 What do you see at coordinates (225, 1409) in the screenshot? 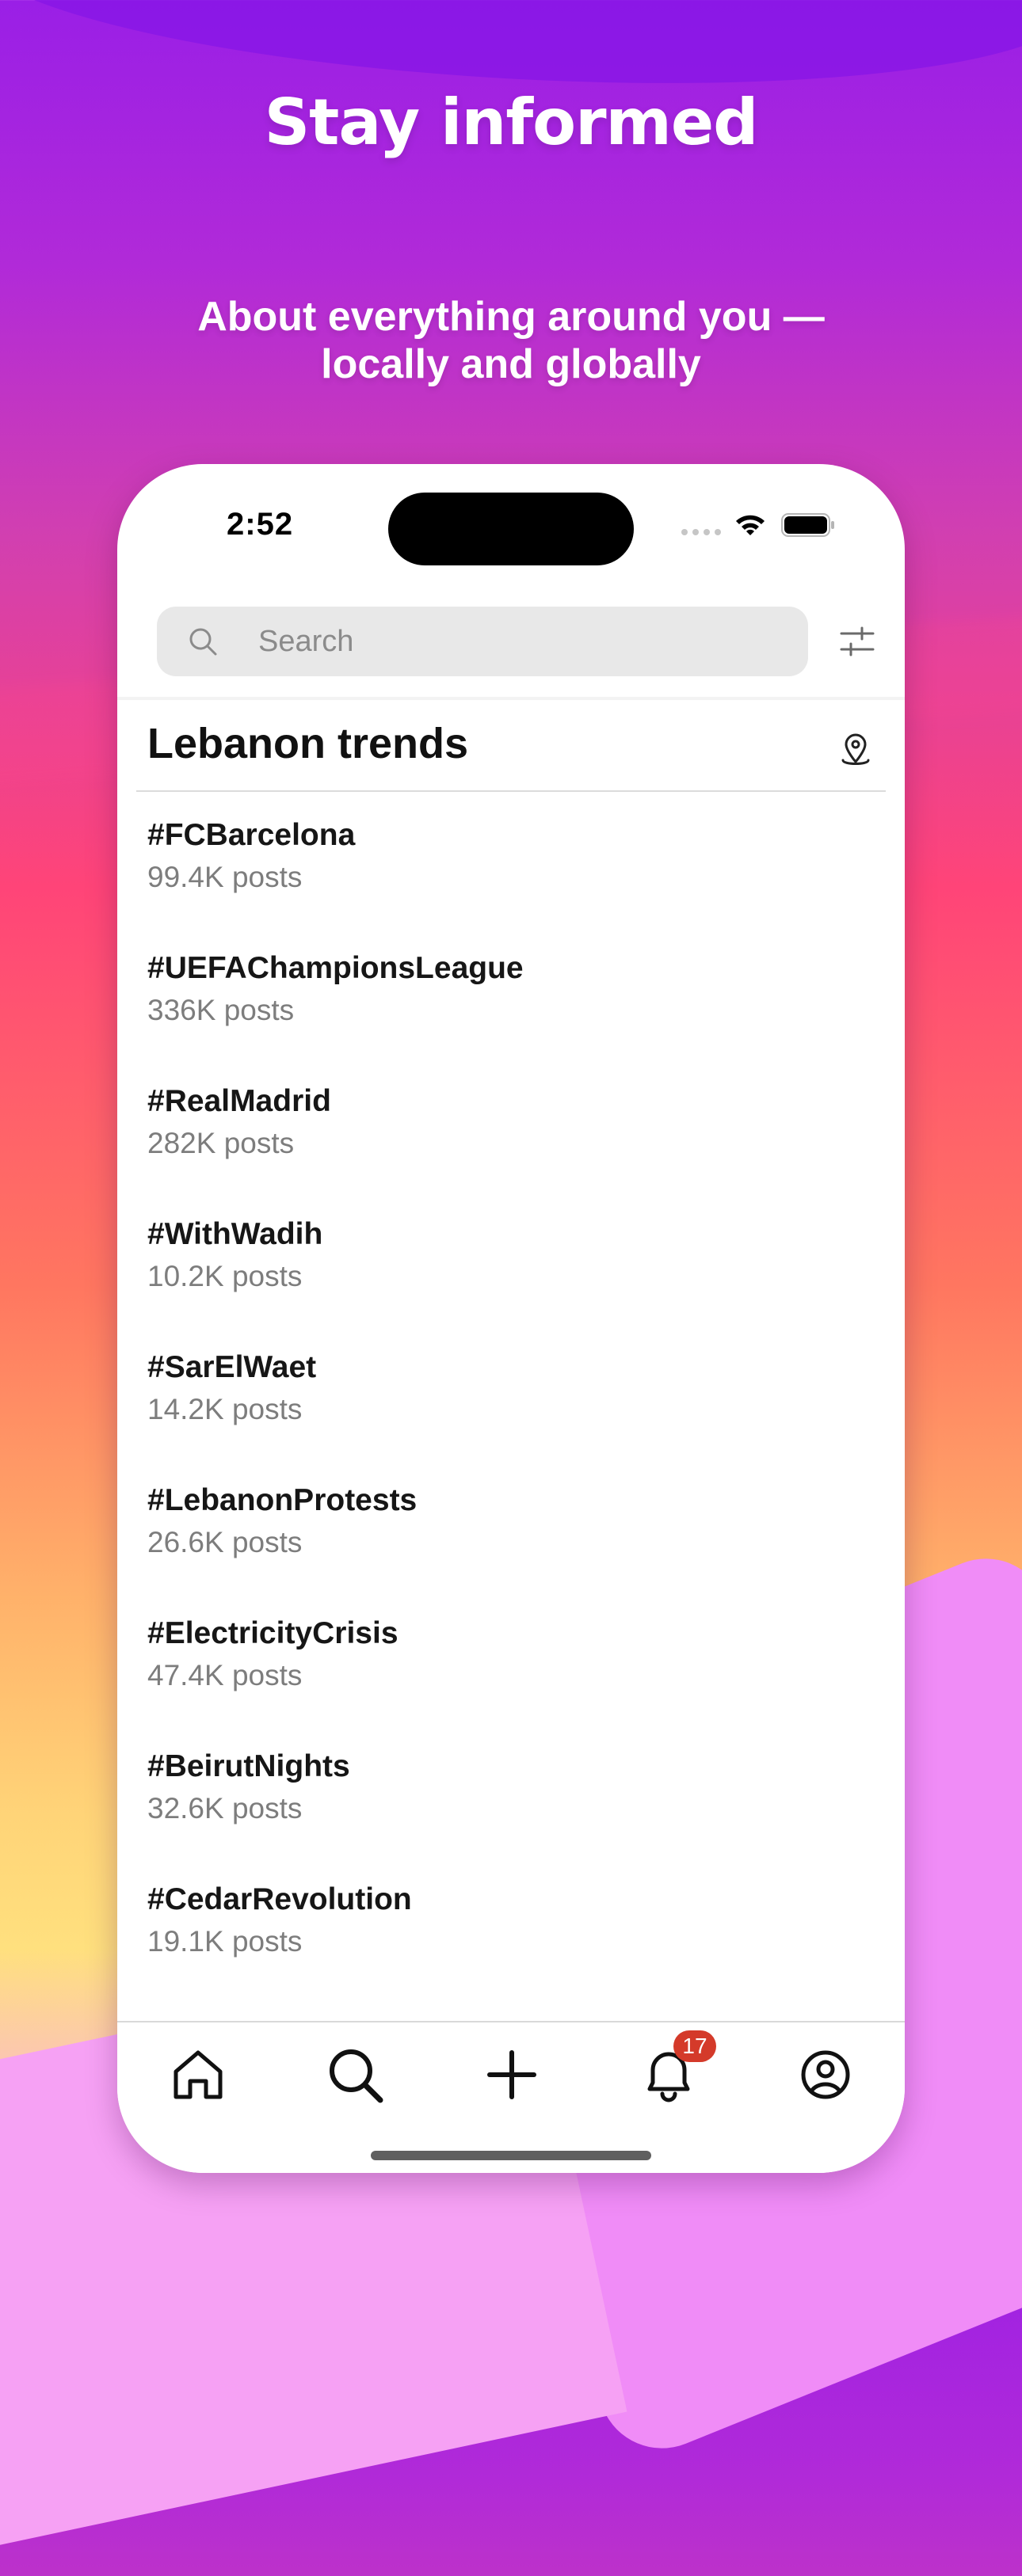
I see `trend-post-count: 14.2K posts` at bounding box center [225, 1409].